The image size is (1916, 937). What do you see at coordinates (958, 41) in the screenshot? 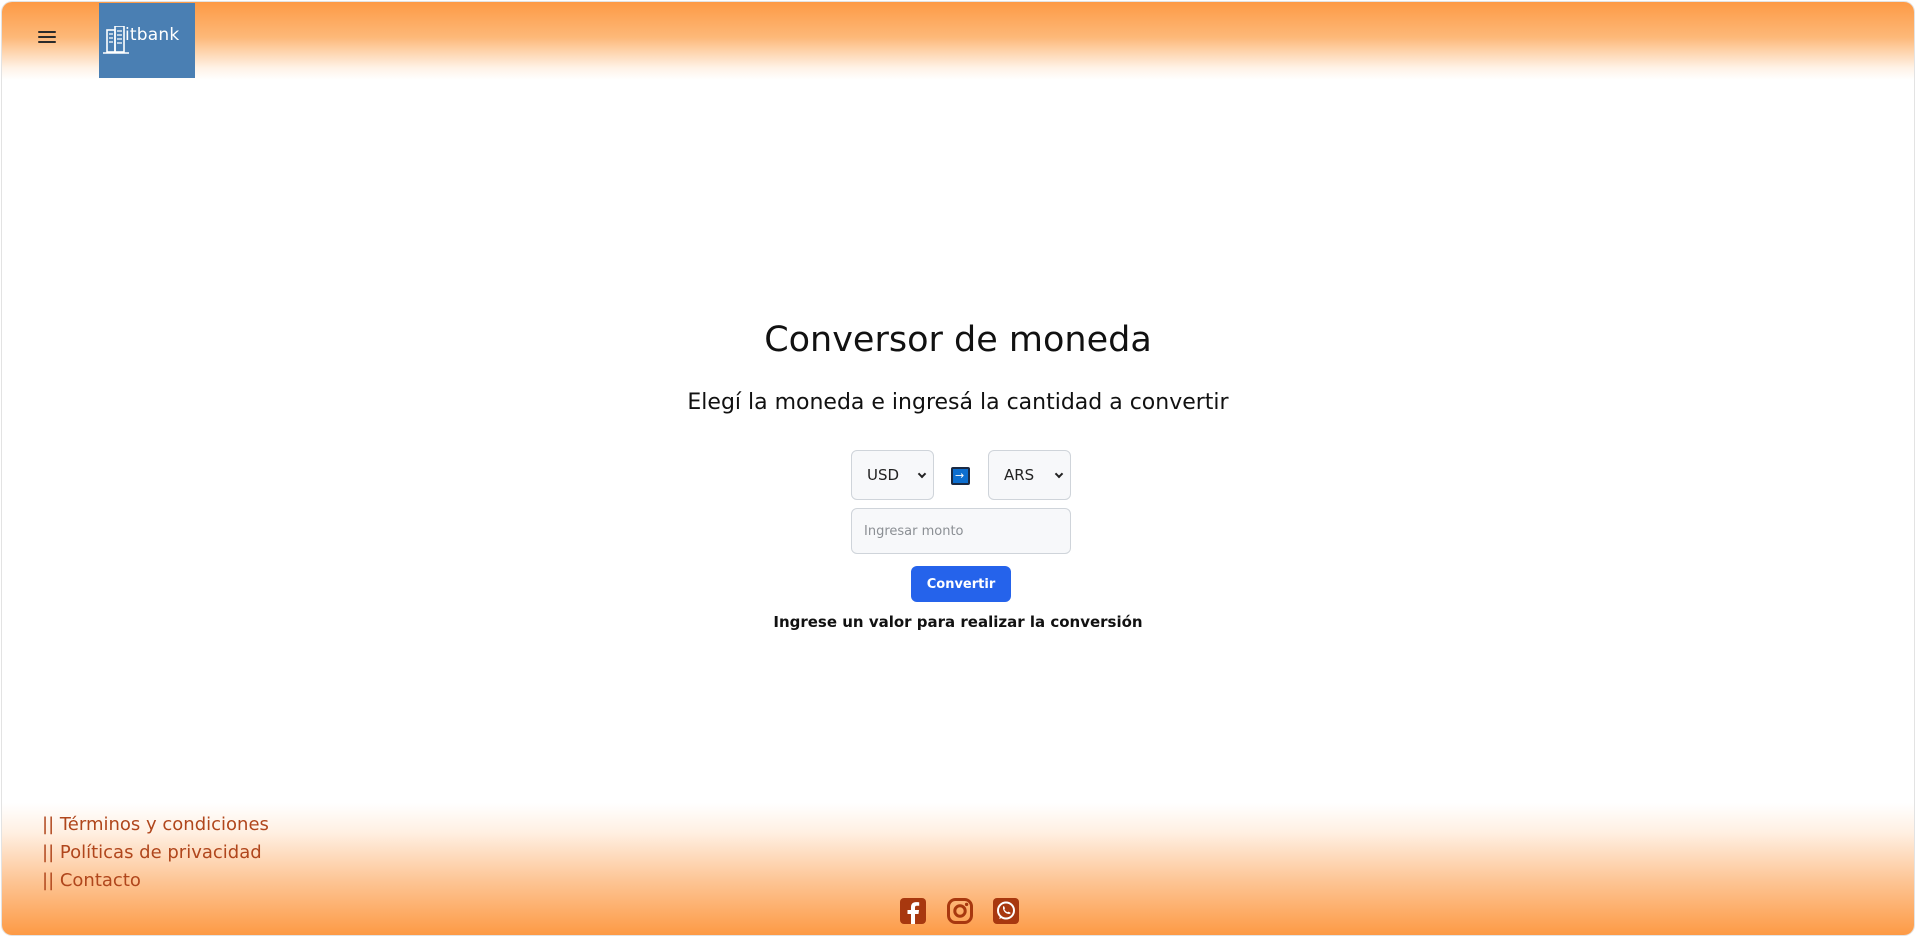
I see `top-header: itbank` at bounding box center [958, 41].